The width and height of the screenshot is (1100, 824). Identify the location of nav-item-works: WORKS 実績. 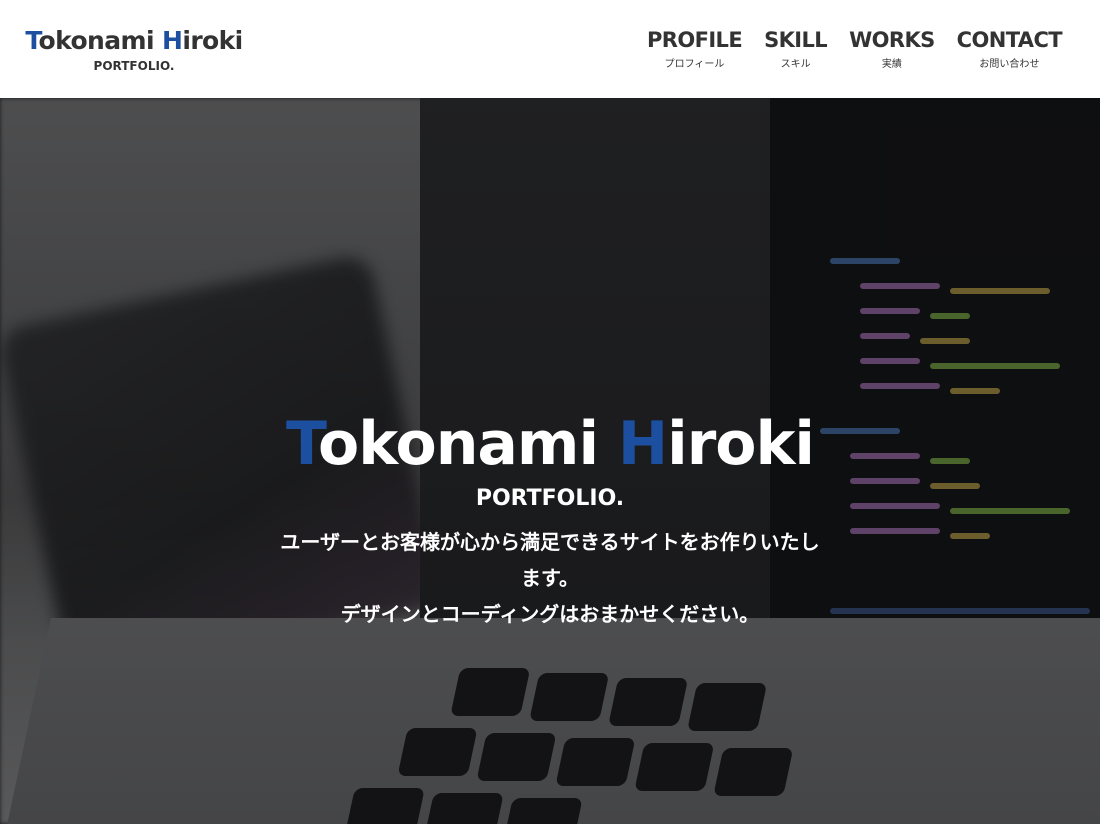
(892, 49).